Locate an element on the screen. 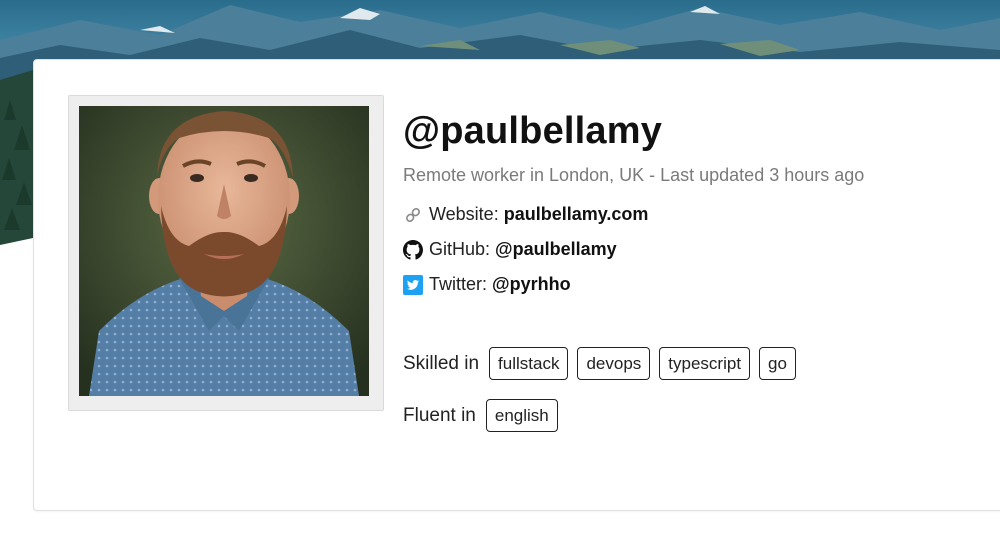 This screenshot has height=555, width=1000. twitter-link: @pyrhho is located at coordinates (531, 284).